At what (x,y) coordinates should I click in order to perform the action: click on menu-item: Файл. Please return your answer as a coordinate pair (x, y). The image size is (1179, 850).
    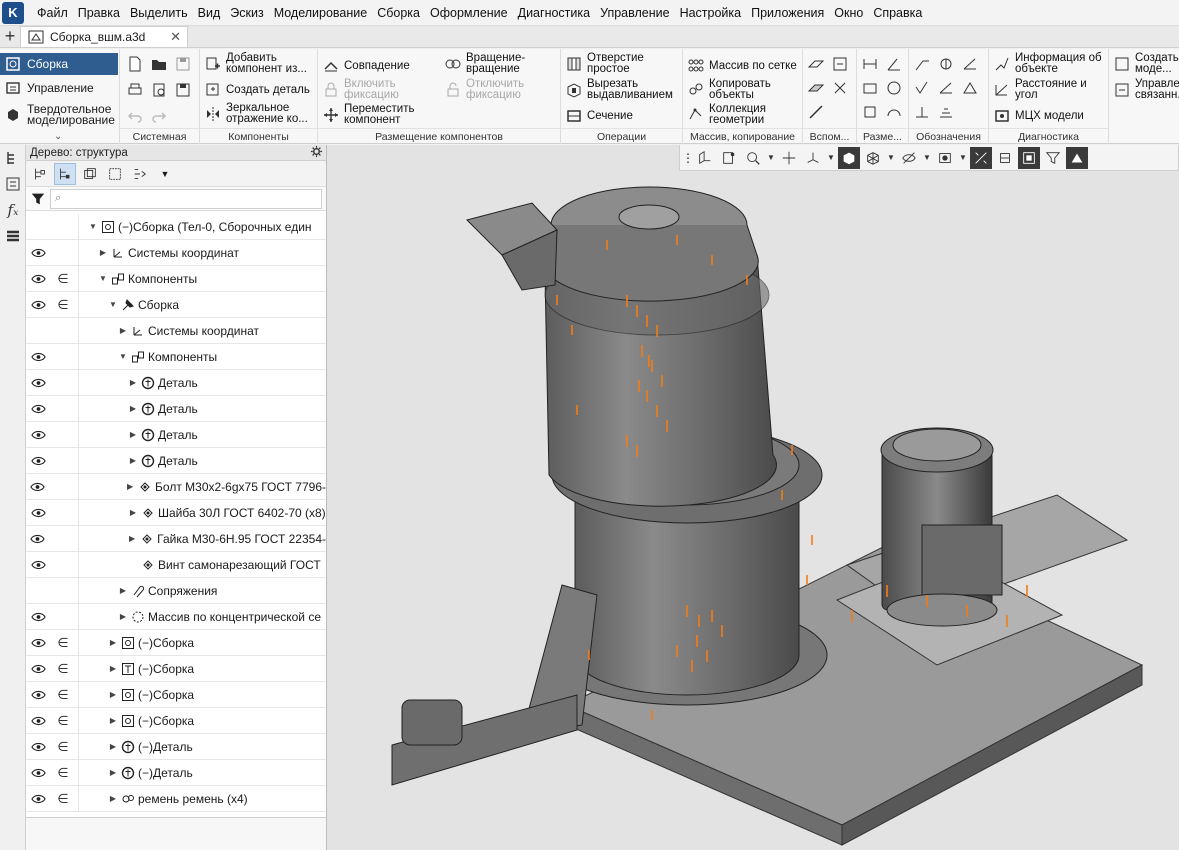
    Looking at the image, I should click on (52, 13).